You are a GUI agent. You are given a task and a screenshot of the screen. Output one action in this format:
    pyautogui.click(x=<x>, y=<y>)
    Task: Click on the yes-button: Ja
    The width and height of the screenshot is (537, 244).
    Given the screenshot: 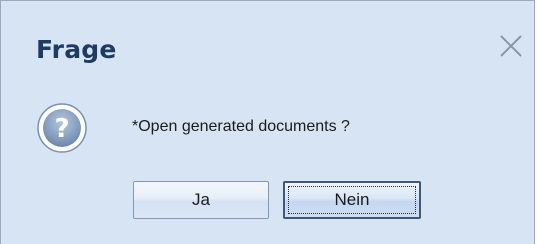 What is the action you would take?
    pyautogui.click(x=201, y=200)
    